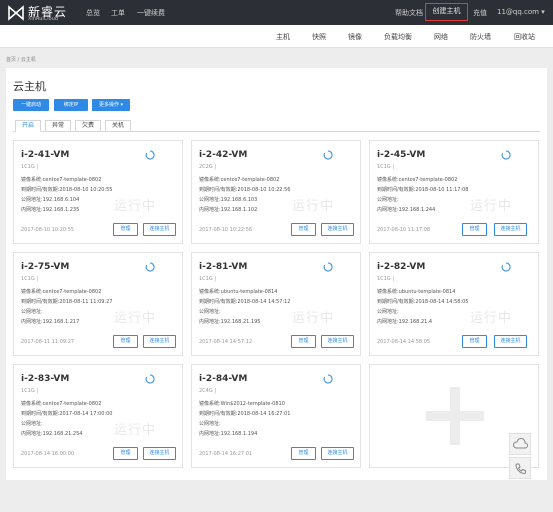 The width and height of the screenshot is (553, 512). I want to click on host-created-date: 2017-08-11 11:09:27, so click(48, 342).